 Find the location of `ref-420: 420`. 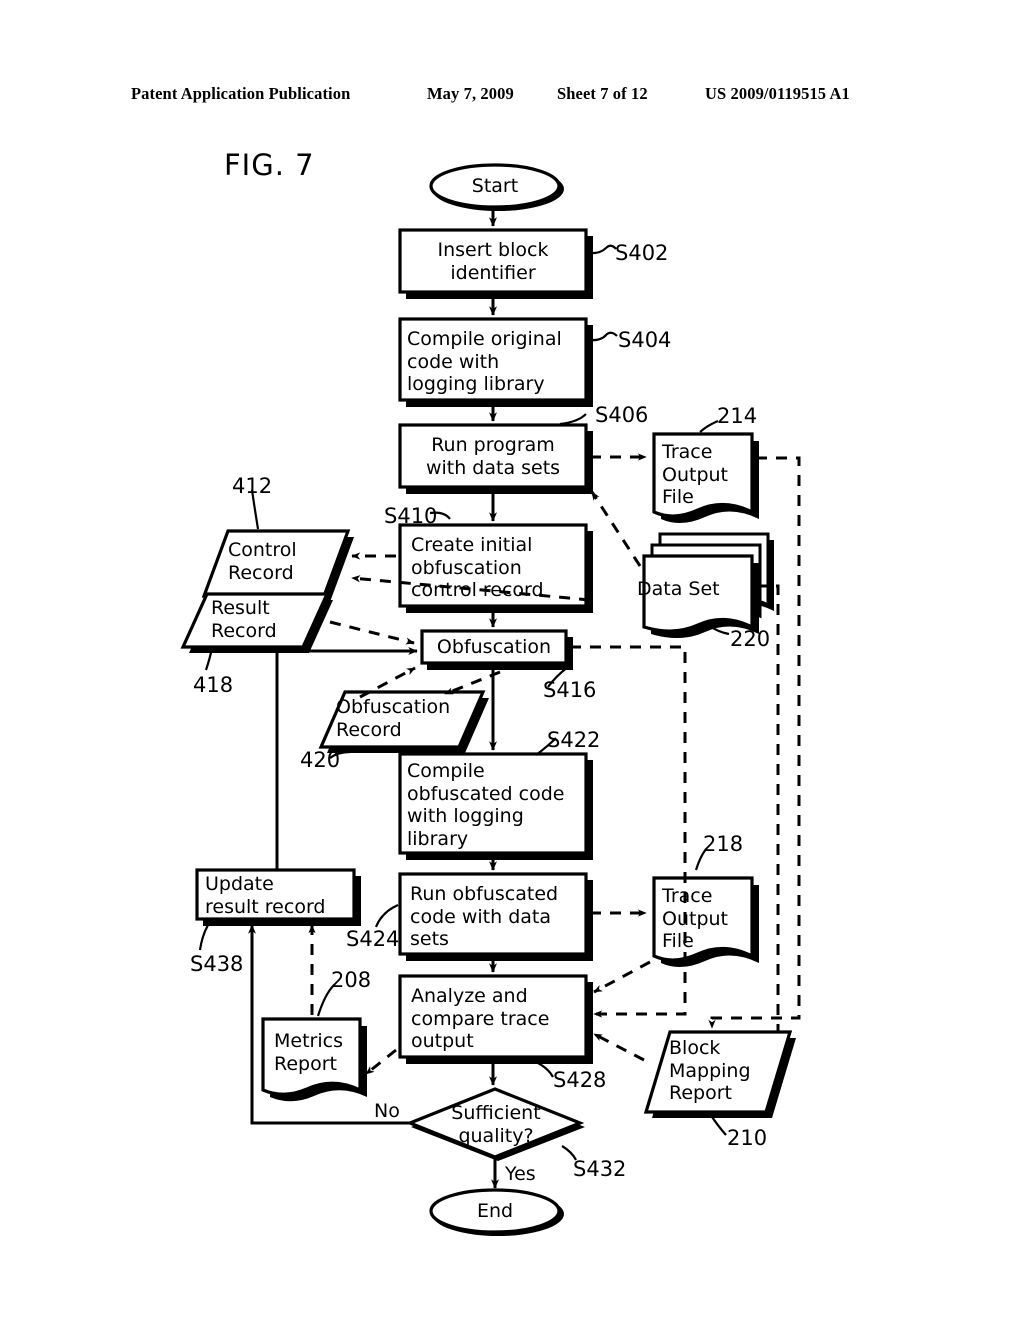

ref-420: 420 is located at coordinates (320, 760).